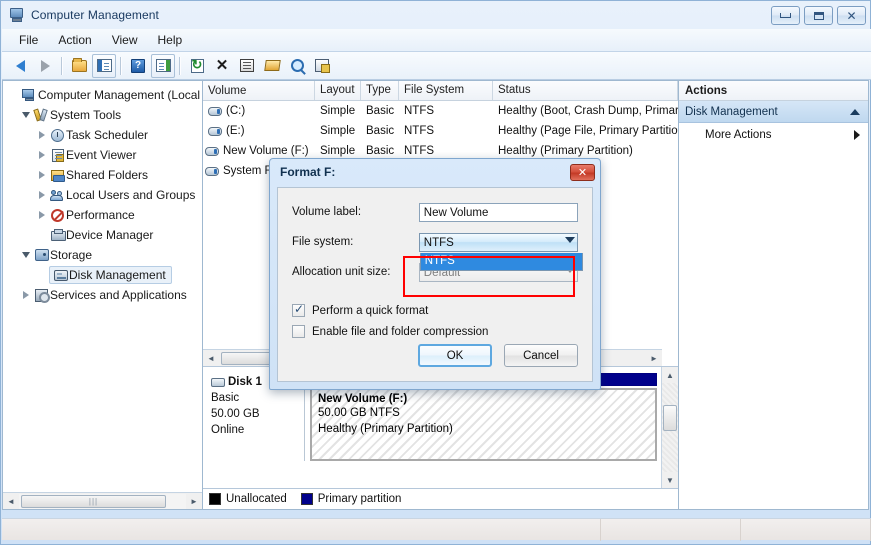 The height and width of the screenshot is (545, 871). What do you see at coordinates (785, 15) in the screenshot?
I see `minimize-button` at bounding box center [785, 15].